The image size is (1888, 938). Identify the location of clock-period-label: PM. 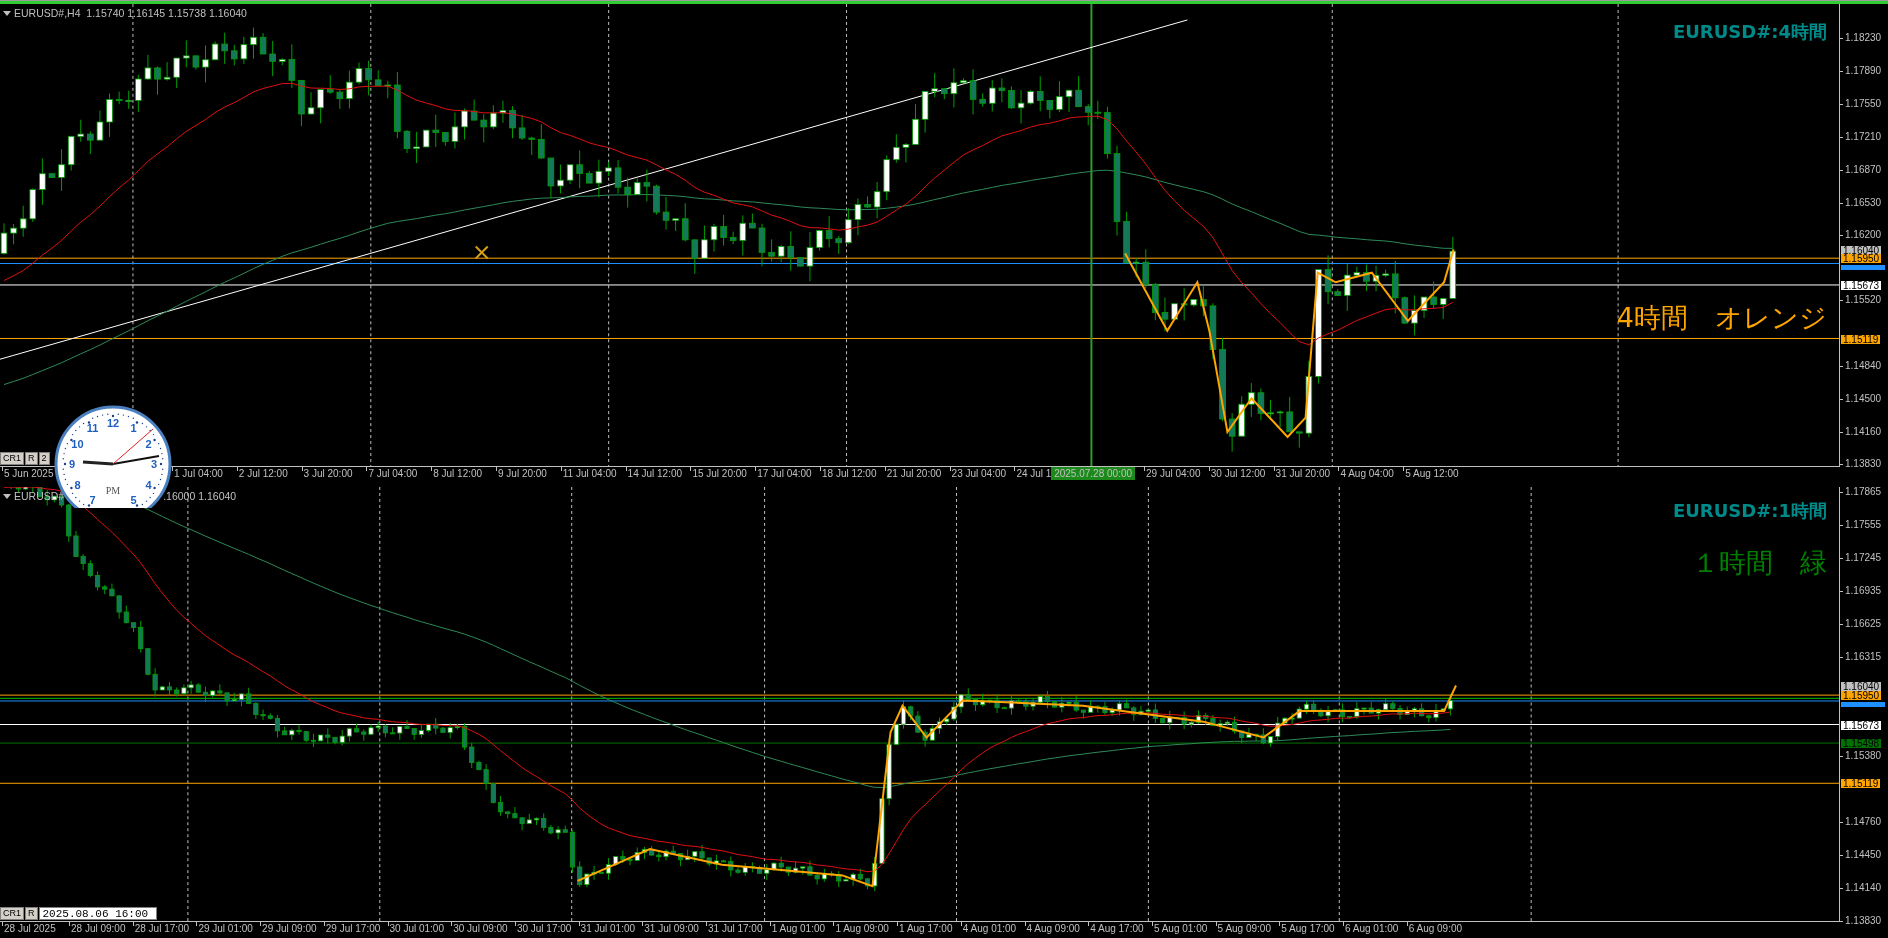
(113, 490).